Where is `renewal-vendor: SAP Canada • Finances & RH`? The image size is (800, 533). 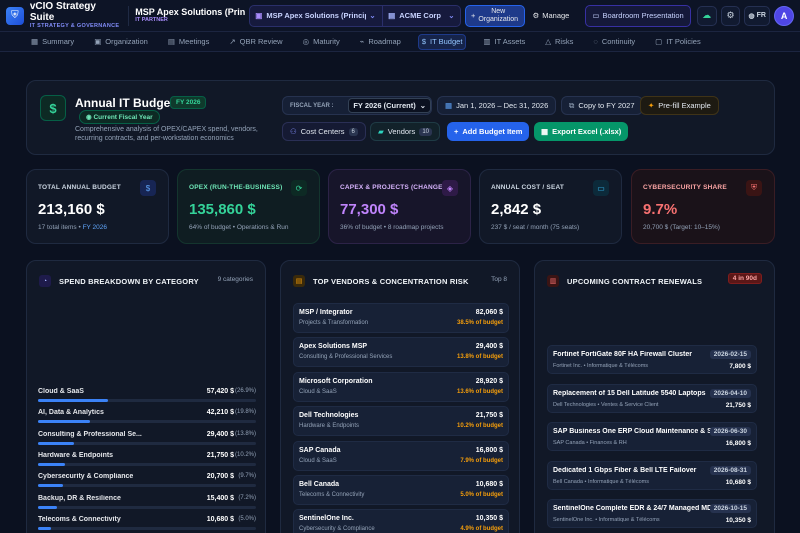
renewal-vendor: SAP Canada • Finances & RH is located at coordinates (590, 443).